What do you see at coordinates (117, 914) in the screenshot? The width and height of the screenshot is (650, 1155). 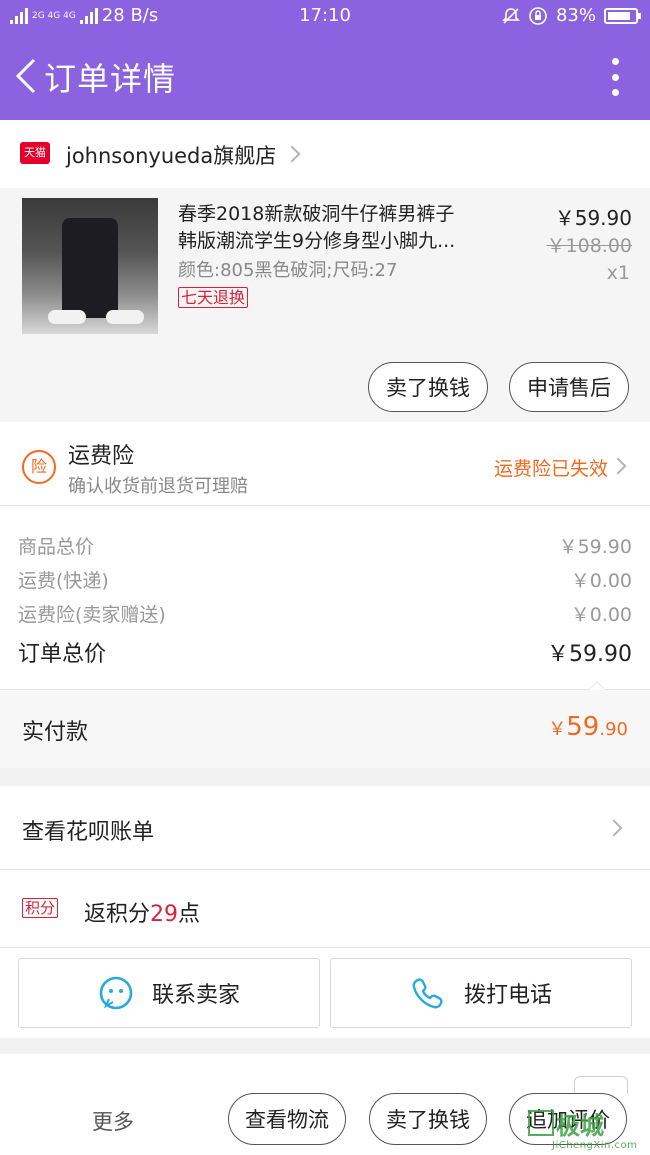 I see `points-prefix: 返积分` at bounding box center [117, 914].